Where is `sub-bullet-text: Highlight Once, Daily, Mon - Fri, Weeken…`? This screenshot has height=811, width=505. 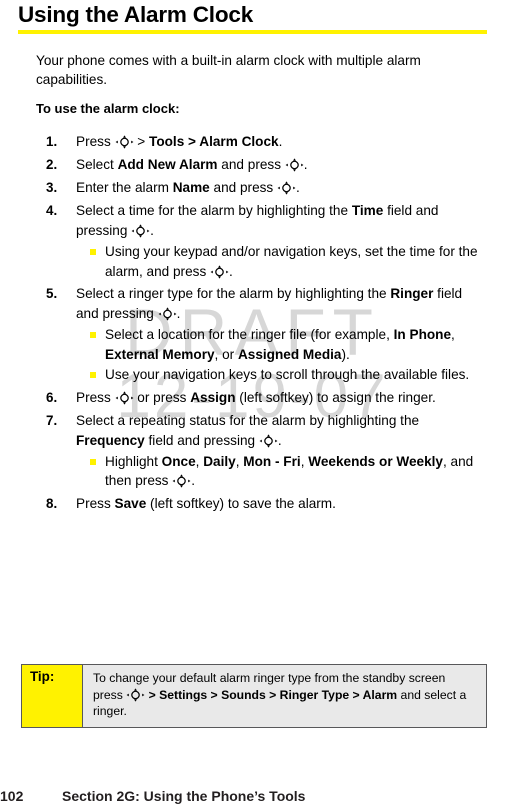
sub-bullet-text: Highlight Once, Daily, Mon - Fri, Weeken… is located at coordinates (289, 471).